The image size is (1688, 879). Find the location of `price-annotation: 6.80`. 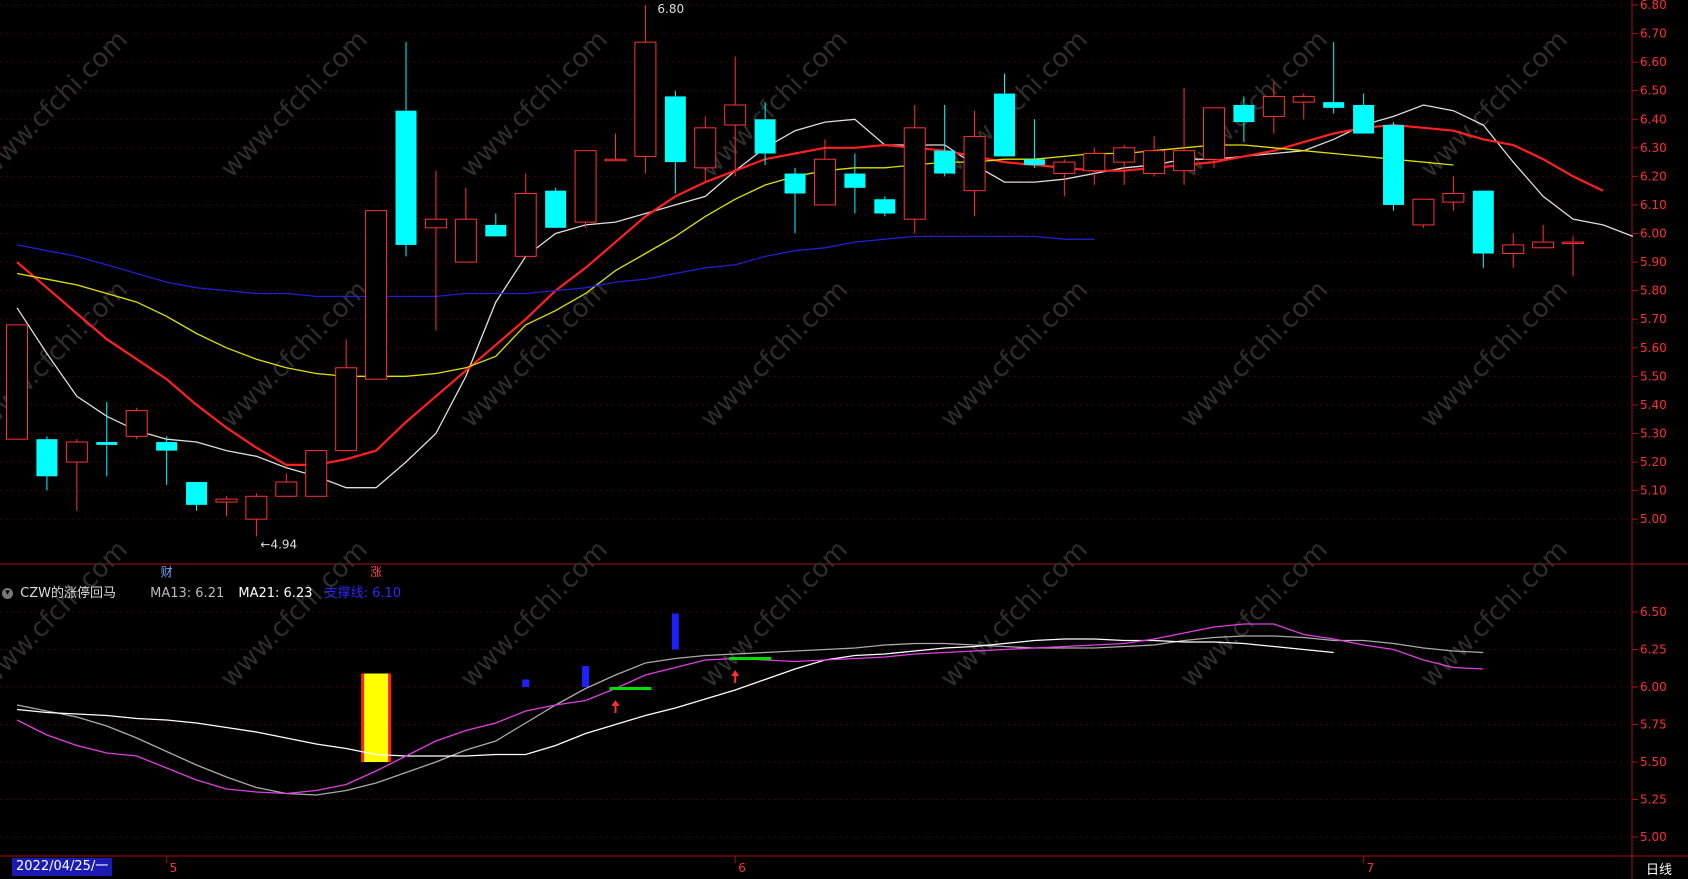

price-annotation: 6.80 is located at coordinates (670, 9).